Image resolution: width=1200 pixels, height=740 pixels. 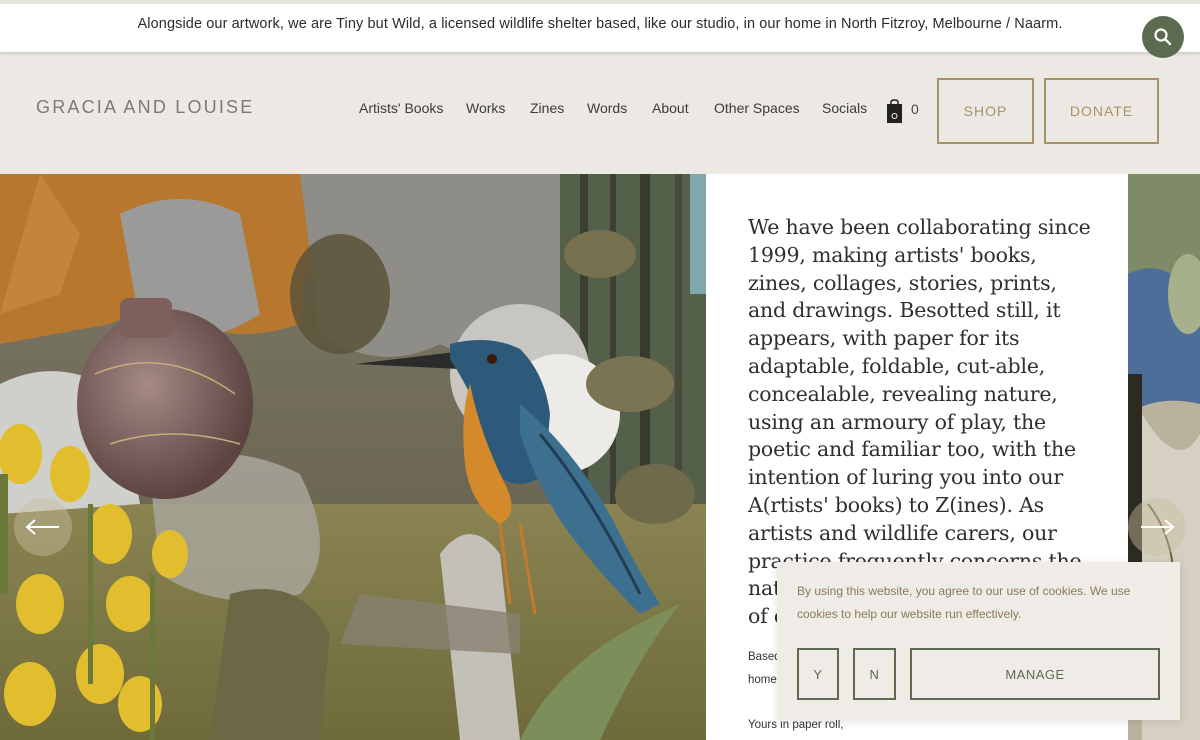 I want to click on nav-other-spaces: Other Spaces, so click(x=757, y=108).